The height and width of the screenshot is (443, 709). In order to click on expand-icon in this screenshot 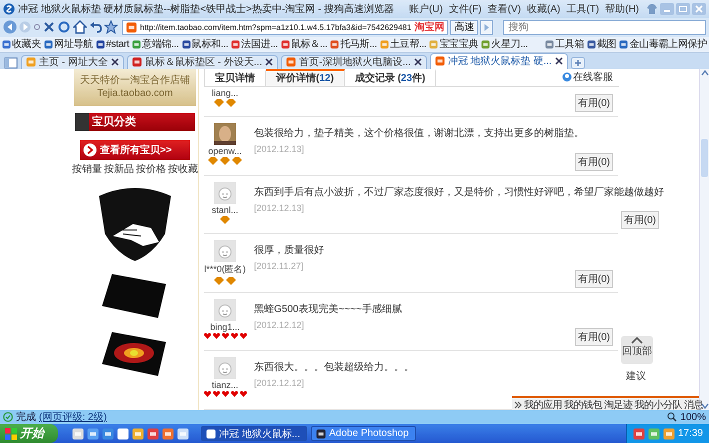, I will do `click(518, 405)`.